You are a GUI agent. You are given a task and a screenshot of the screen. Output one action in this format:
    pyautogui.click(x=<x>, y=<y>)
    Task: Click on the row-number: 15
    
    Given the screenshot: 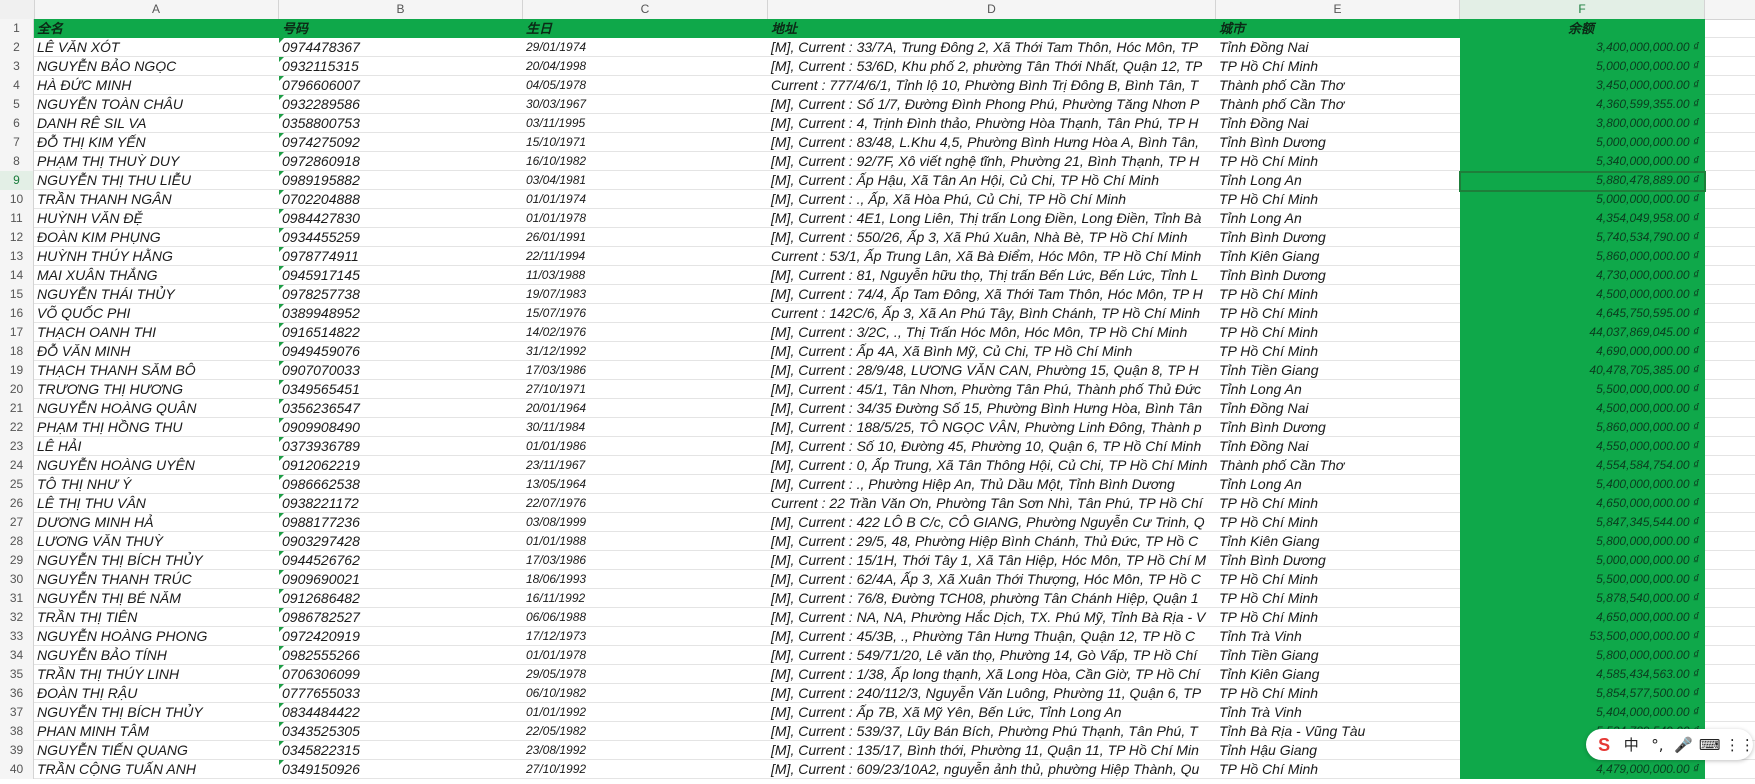 What is the action you would take?
    pyautogui.click(x=17, y=294)
    